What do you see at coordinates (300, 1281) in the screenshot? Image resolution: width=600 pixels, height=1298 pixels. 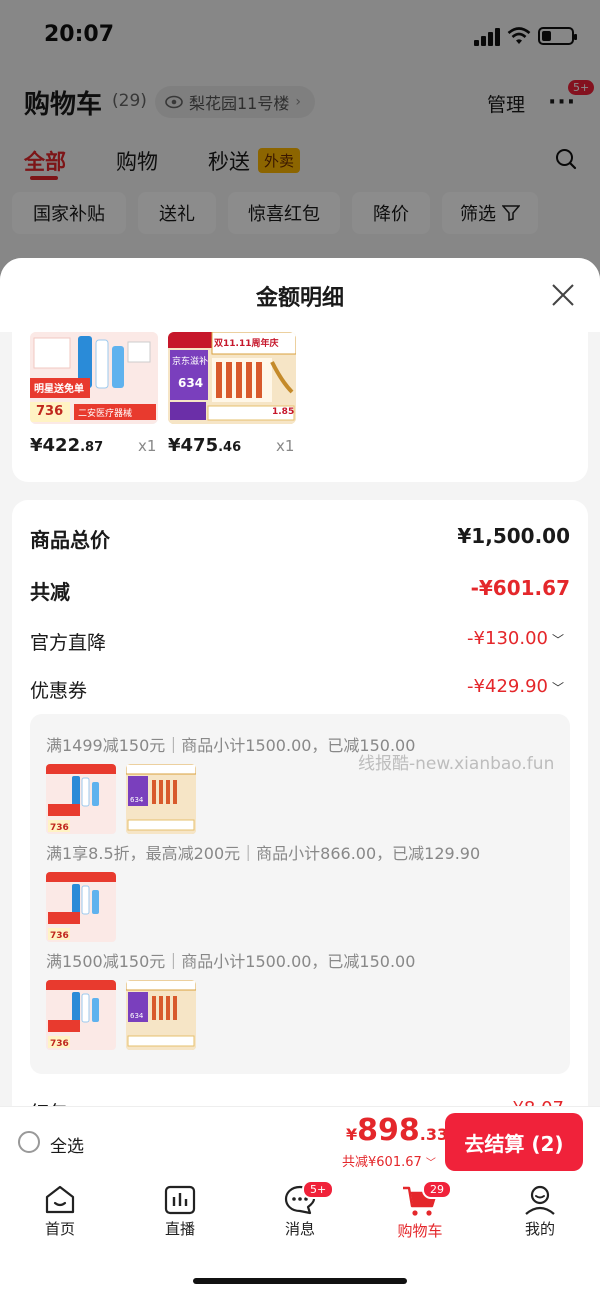 I see `home-indicator` at bounding box center [300, 1281].